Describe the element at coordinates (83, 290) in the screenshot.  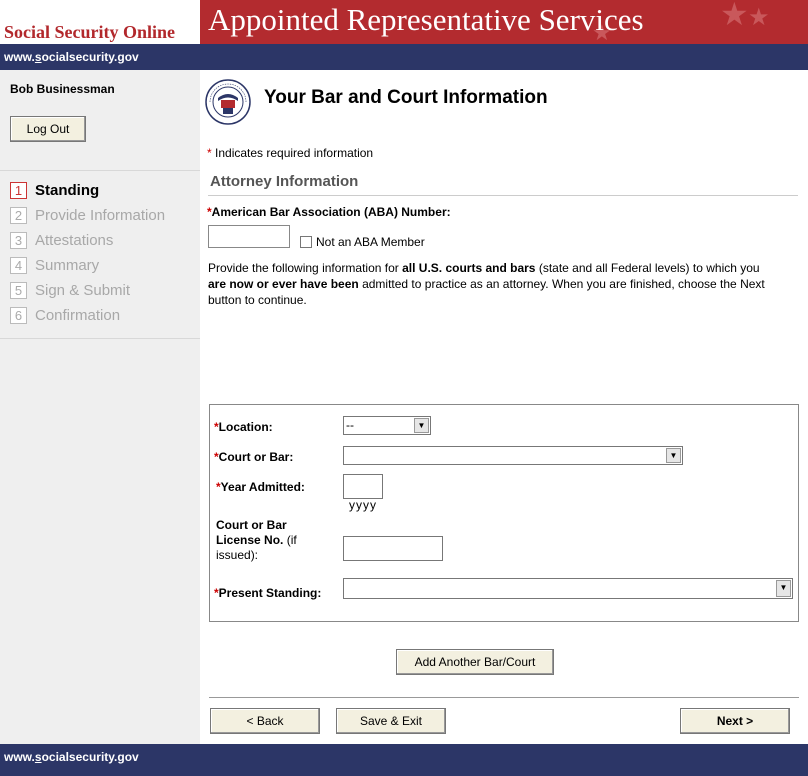
I see `step-label: Sign & Submit` at that location.